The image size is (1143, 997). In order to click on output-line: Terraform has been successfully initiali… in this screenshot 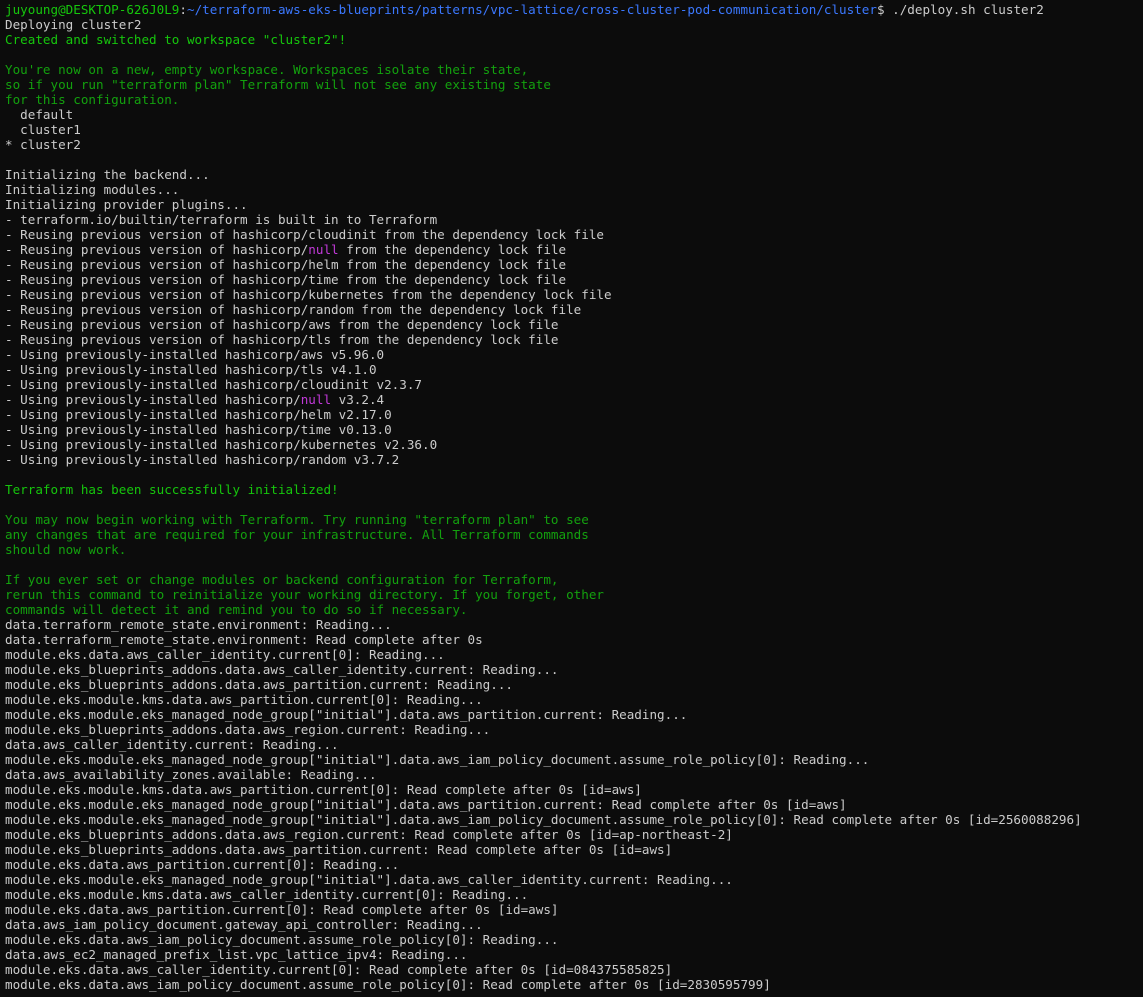, I will do `click(574, 489)`.